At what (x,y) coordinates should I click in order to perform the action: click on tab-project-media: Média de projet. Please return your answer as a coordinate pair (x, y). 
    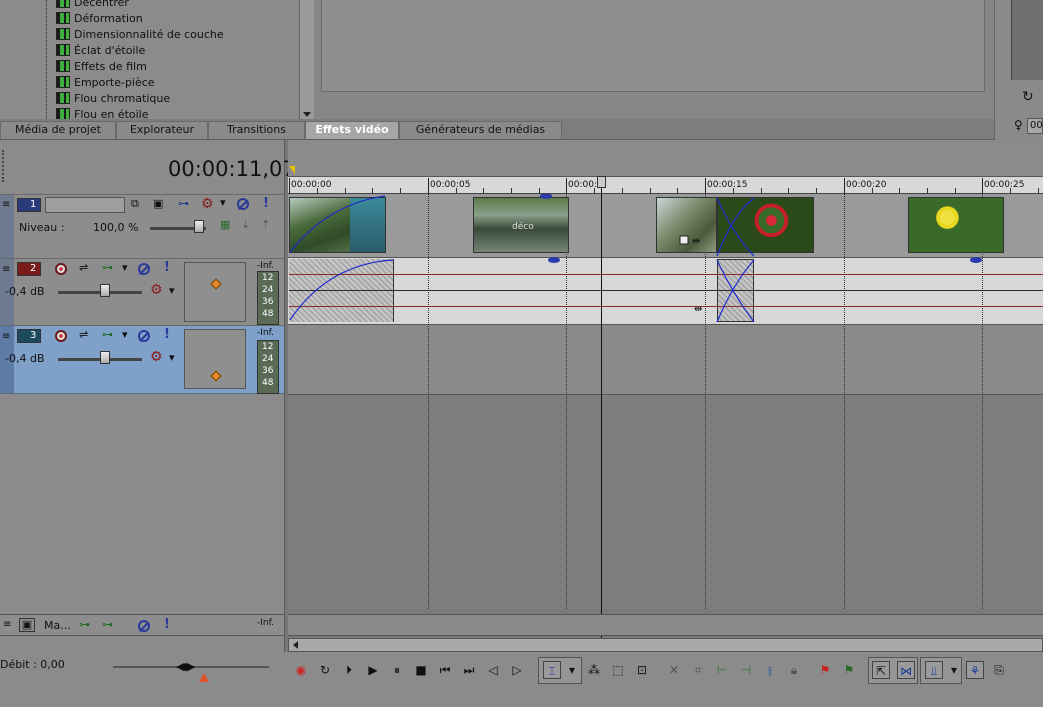
    Looking at the image, I should click on (58, 130).